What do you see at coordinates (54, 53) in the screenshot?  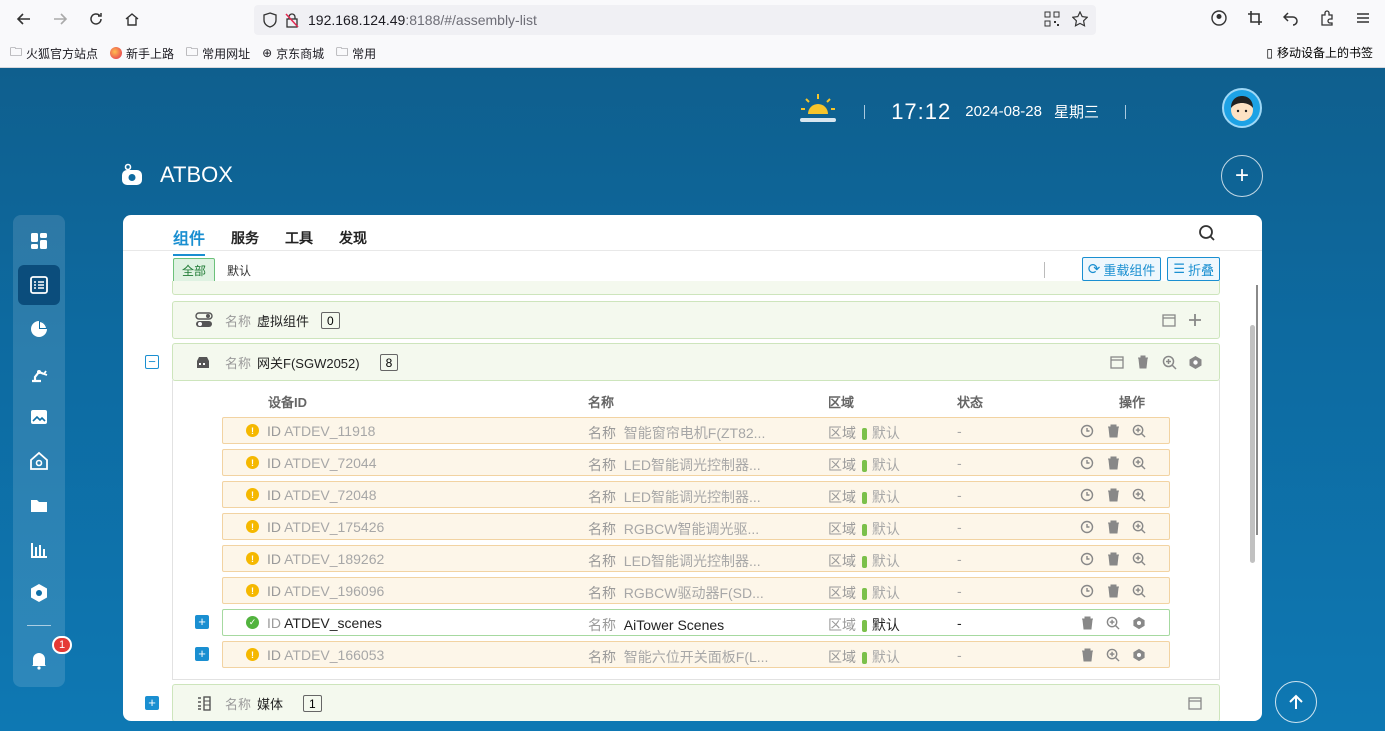 I see `bookmark-item: 🗀 火狐官方站点` at bounding box center [54, 53].